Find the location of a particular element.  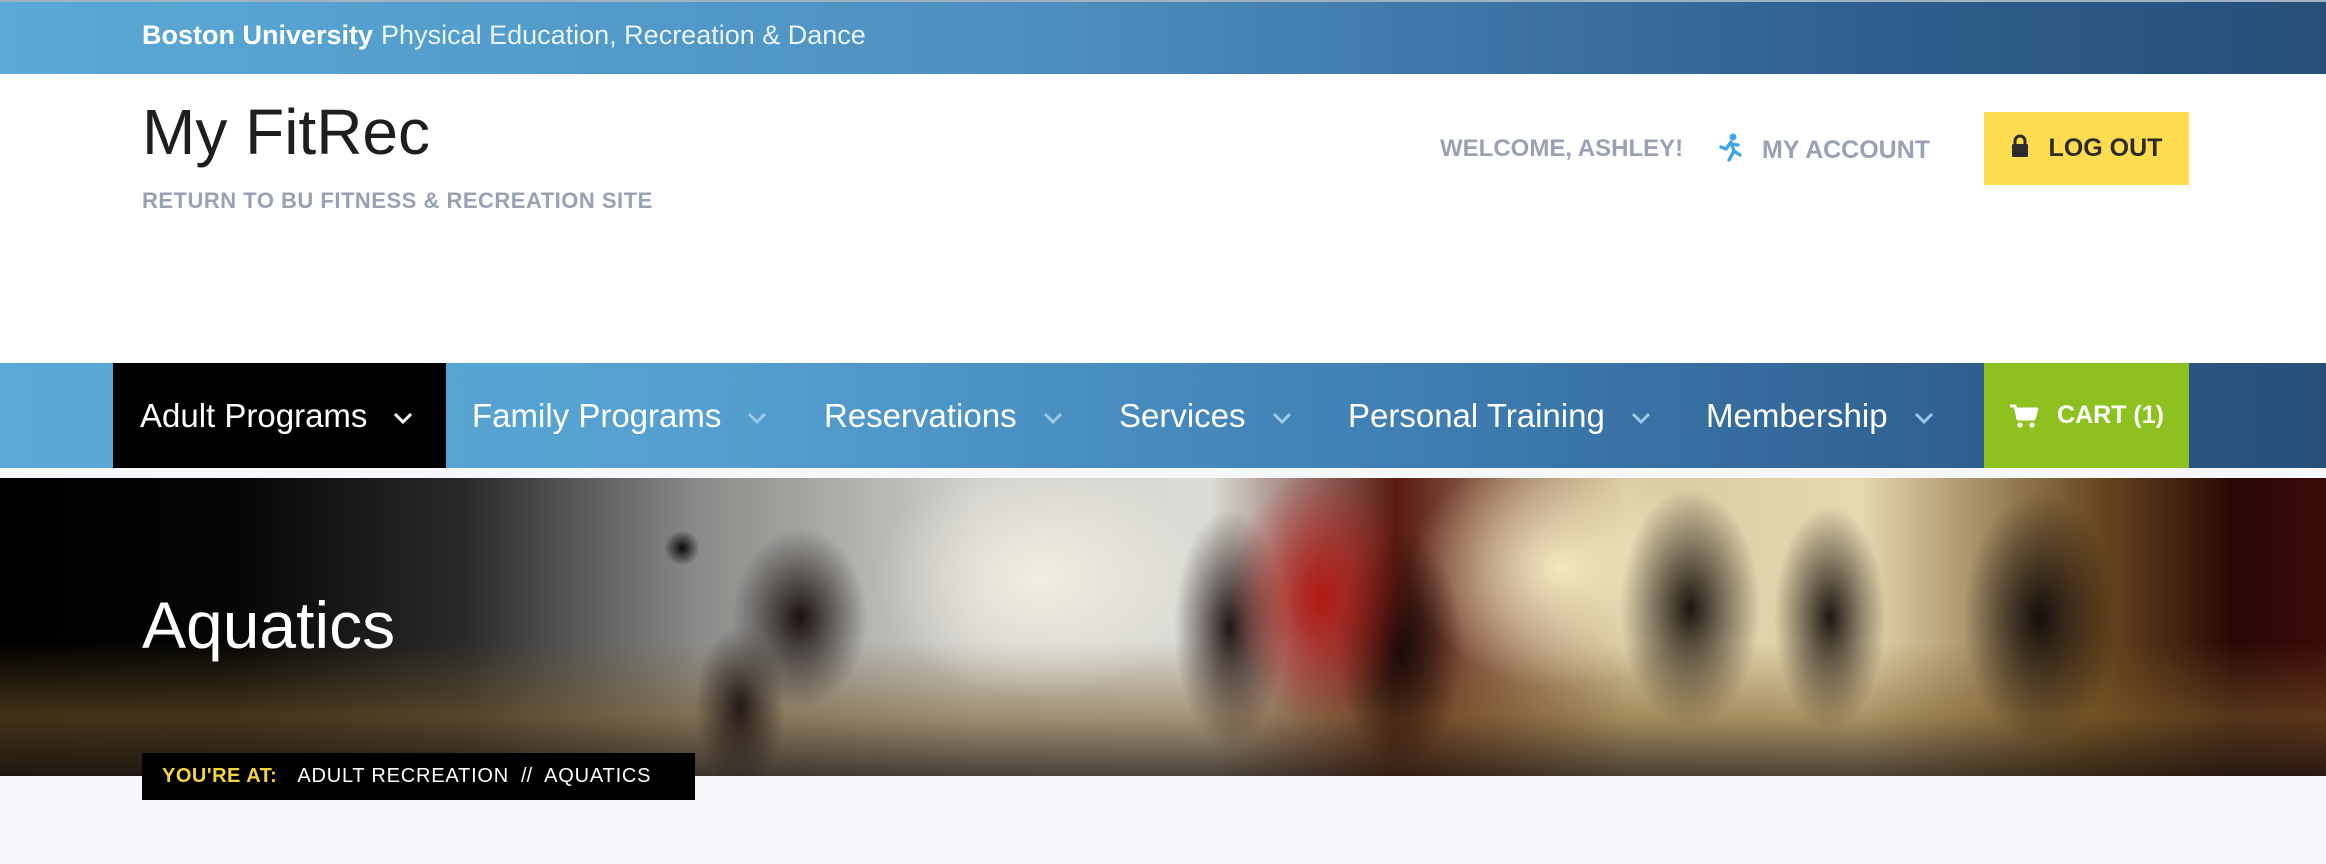

site-title: My FitRec is located at coordinates (286, 132).